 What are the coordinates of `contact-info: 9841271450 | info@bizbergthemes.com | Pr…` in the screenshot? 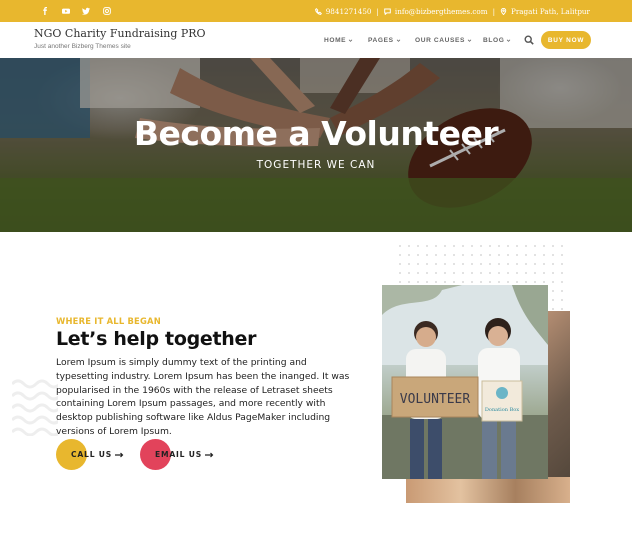 It's located at (452, 11).